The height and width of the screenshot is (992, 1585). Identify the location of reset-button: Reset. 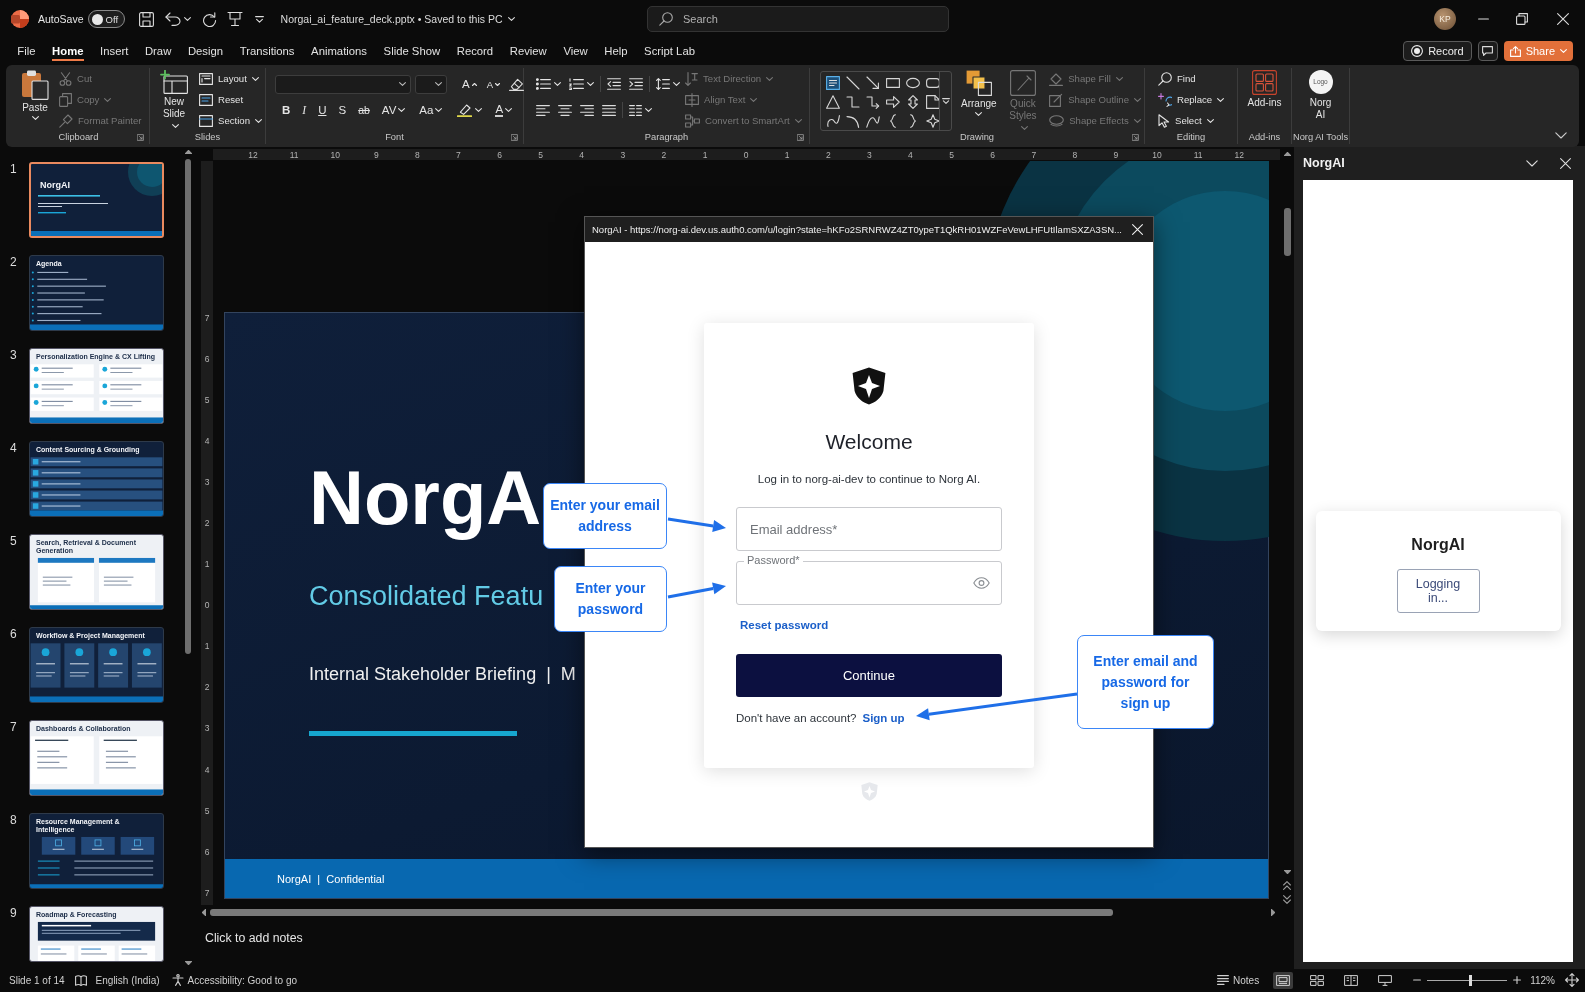
(230, 99).